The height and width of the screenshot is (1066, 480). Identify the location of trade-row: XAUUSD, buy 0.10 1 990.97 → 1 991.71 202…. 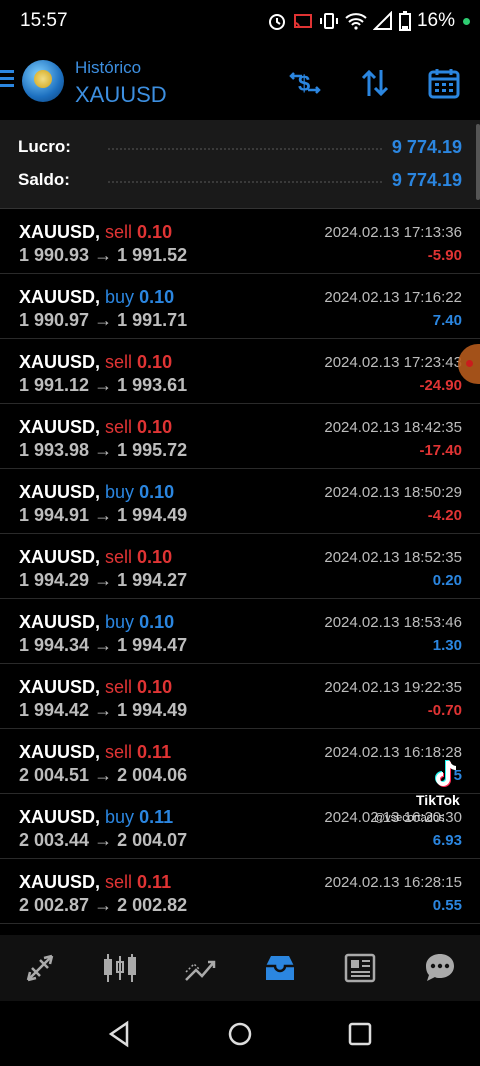
(240, 306).